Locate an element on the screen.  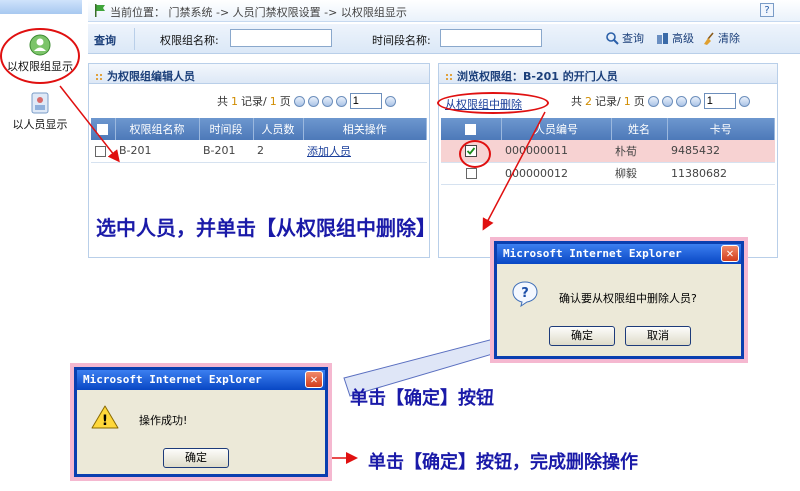
confirm-ok-button: 确定 is located at coordinates (582, 336).